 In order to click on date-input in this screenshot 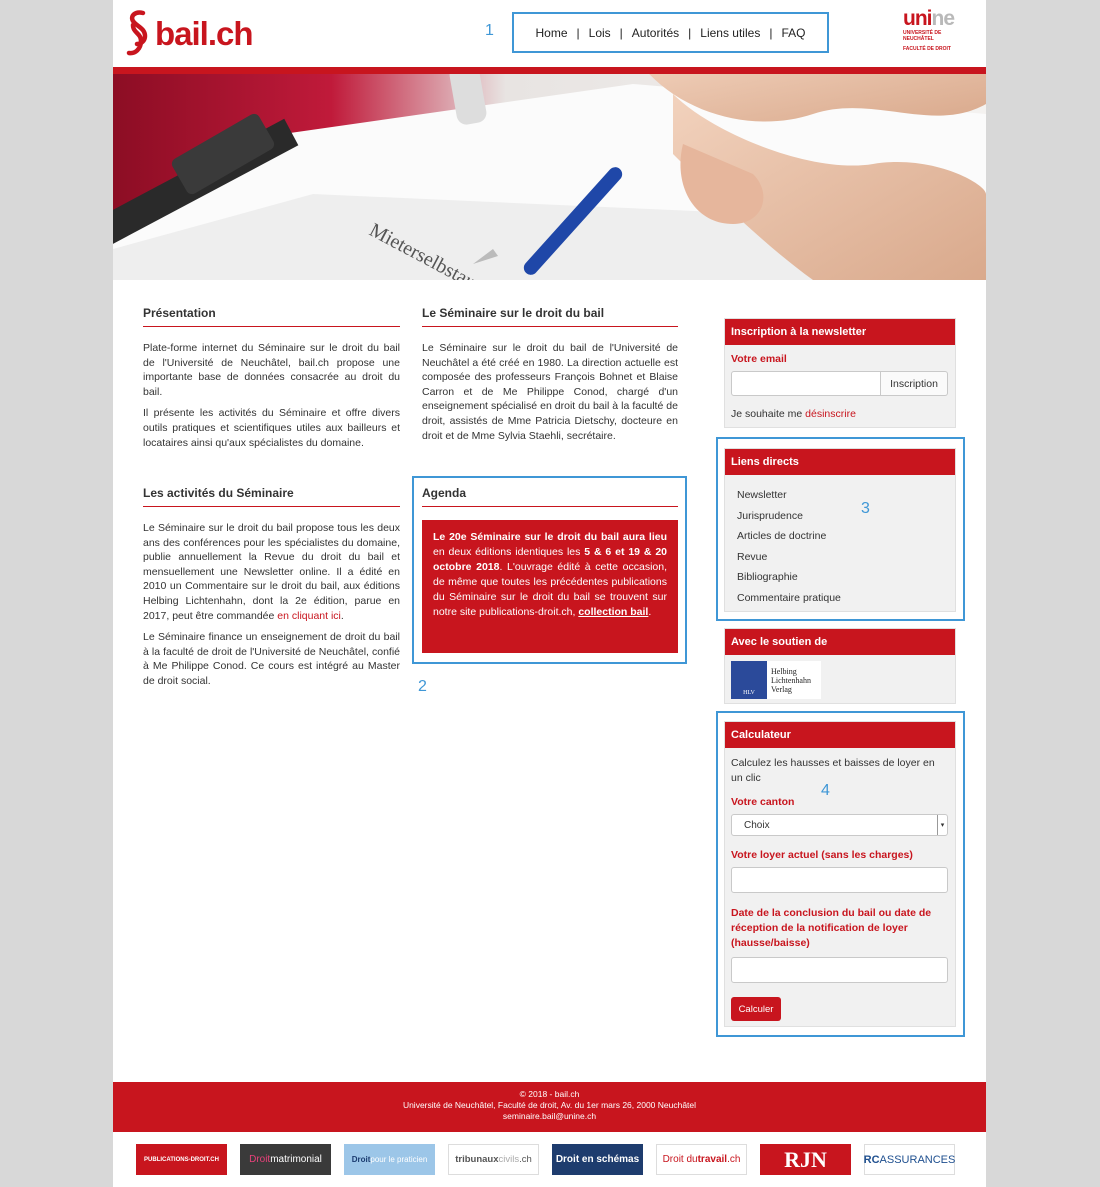, I will do `click(839, 970)`.